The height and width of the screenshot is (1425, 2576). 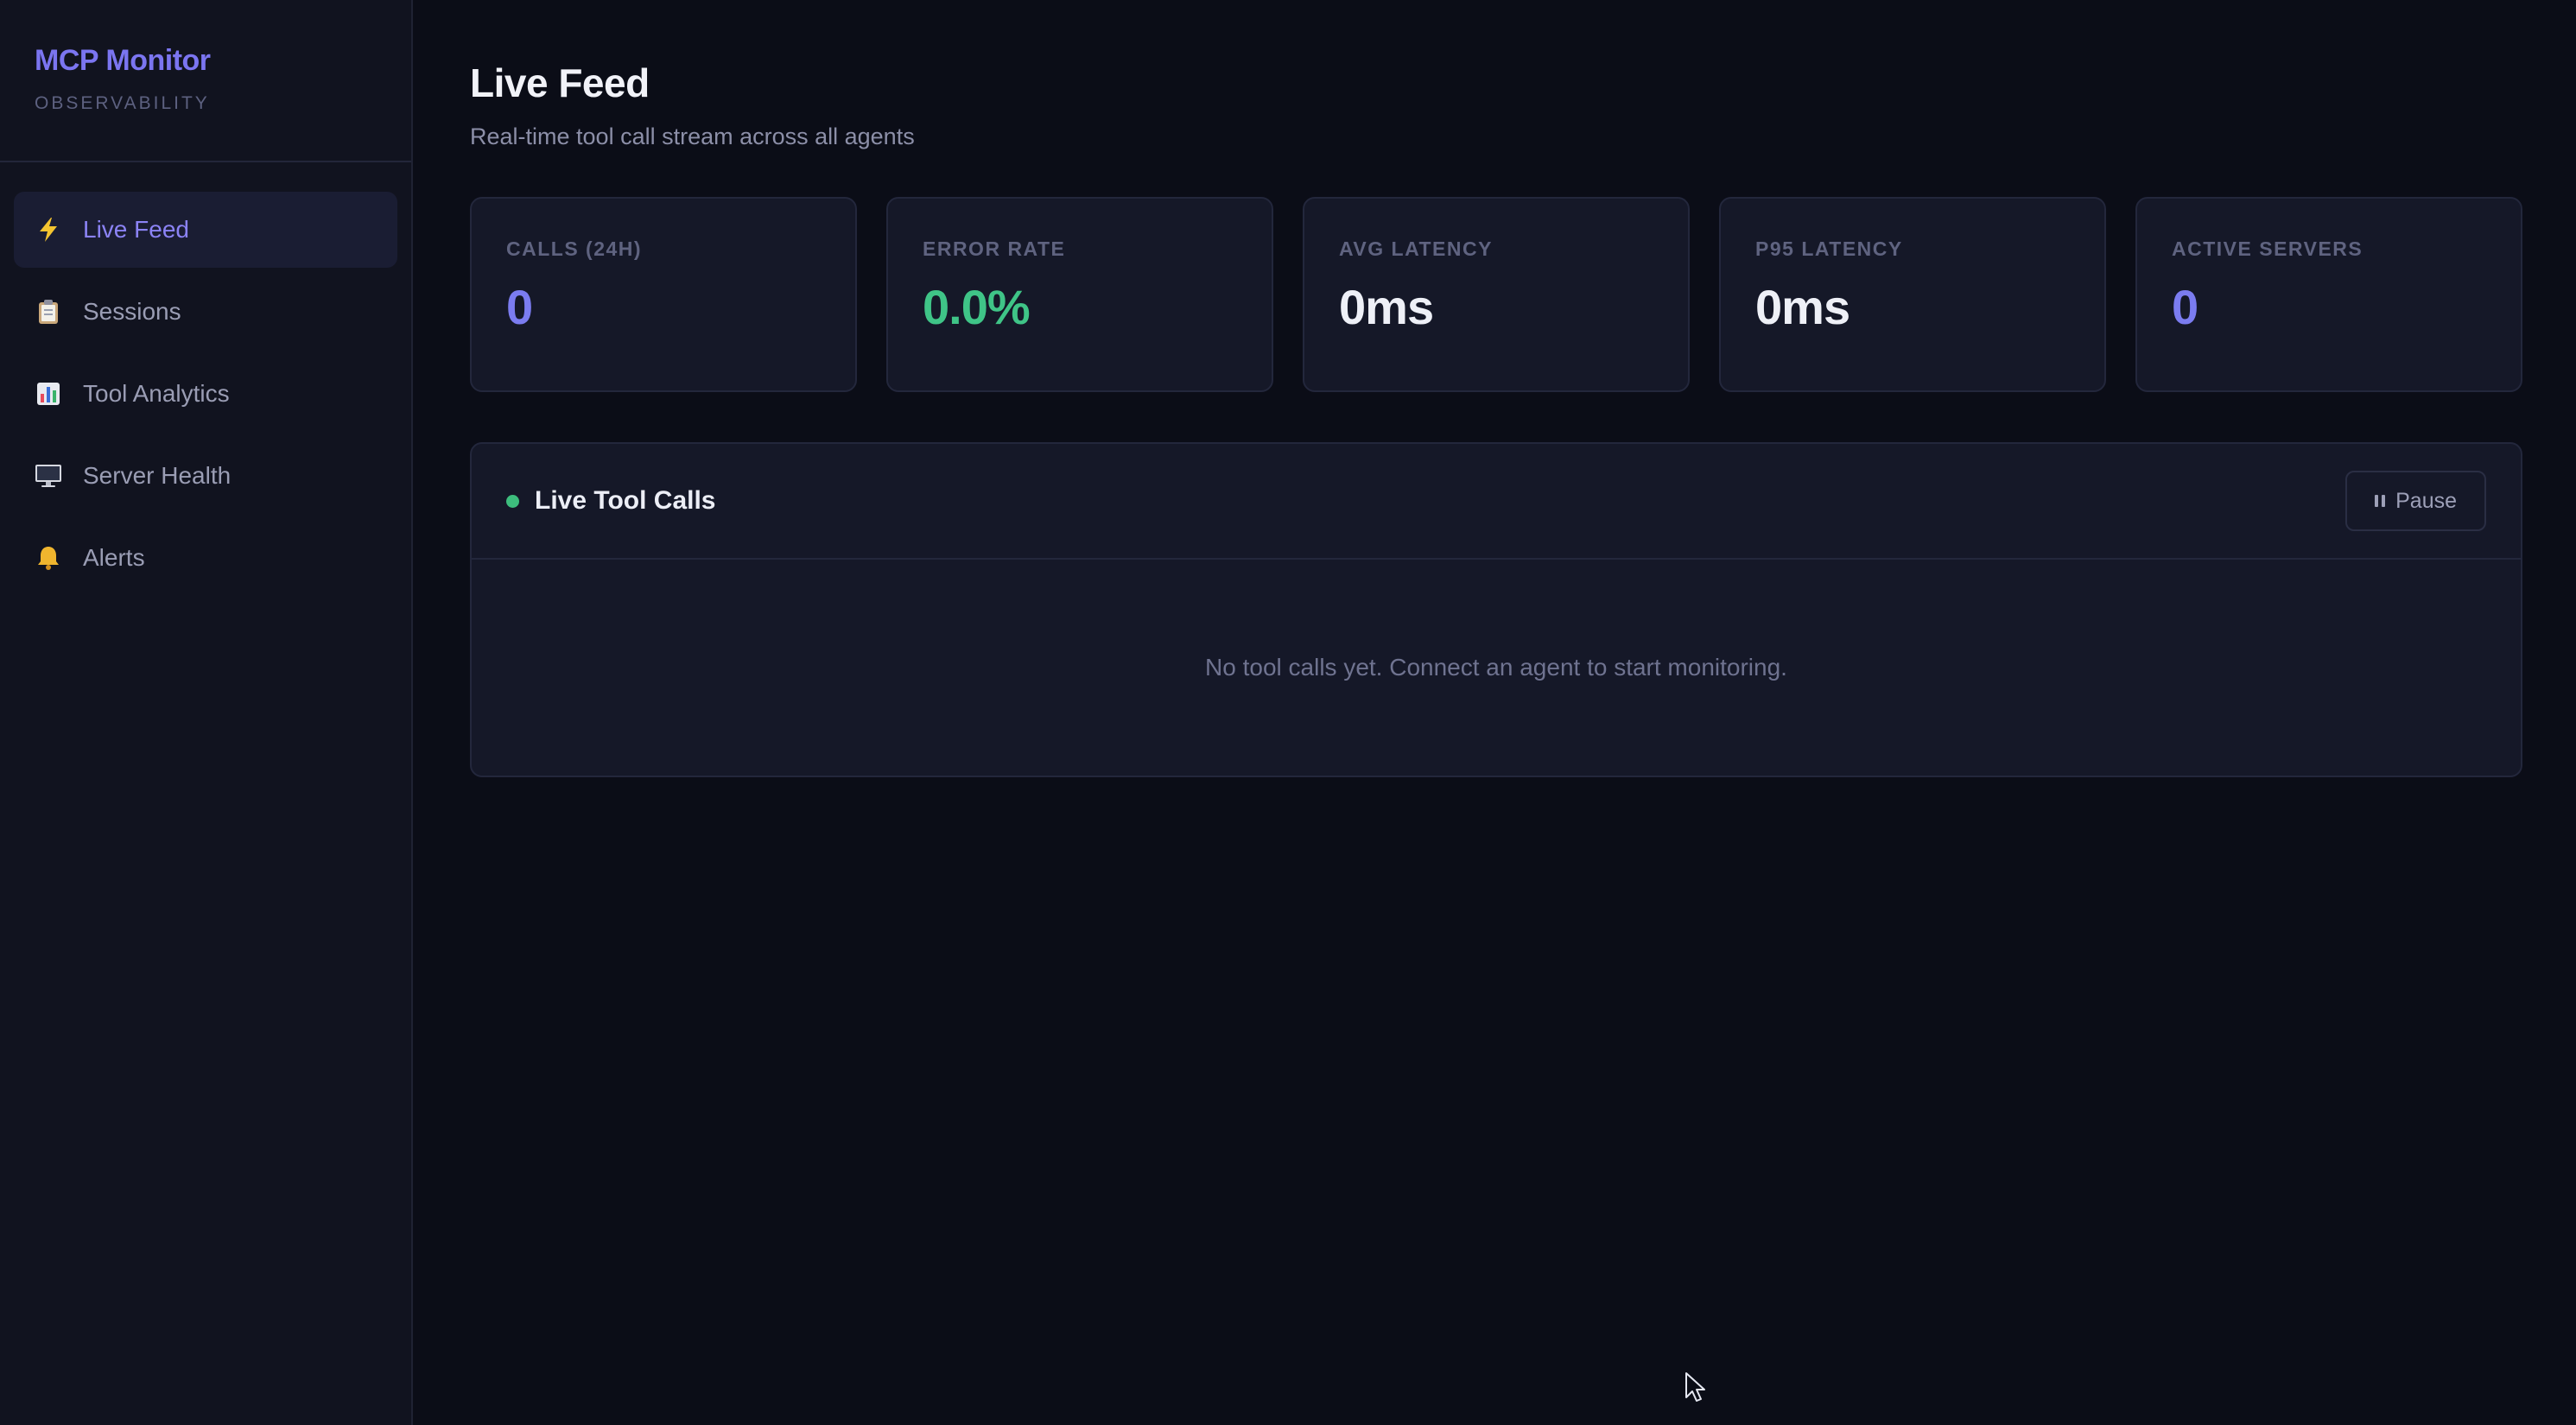 What do you see at coordinates (512, 501) in the screenshot?
I see `live-indicator-dot` at bounding box center [512, 501].